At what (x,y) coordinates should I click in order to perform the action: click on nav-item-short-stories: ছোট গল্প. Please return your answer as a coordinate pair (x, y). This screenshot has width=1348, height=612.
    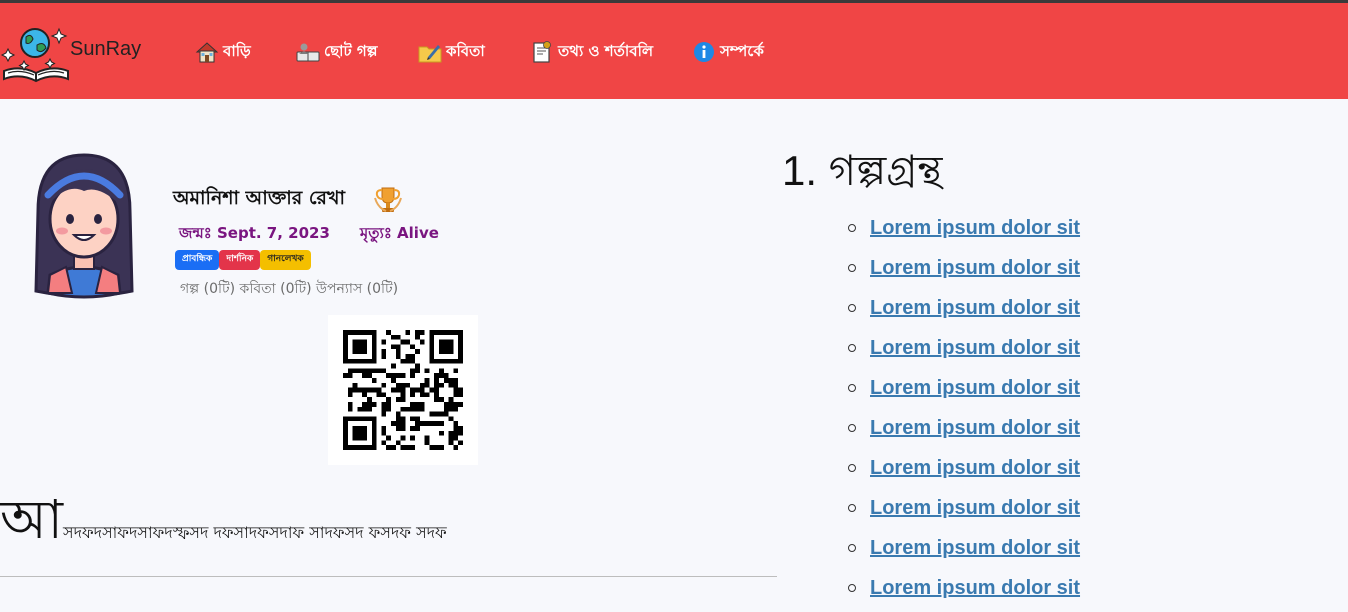
    Looking at the image, I should click on (336, 52).